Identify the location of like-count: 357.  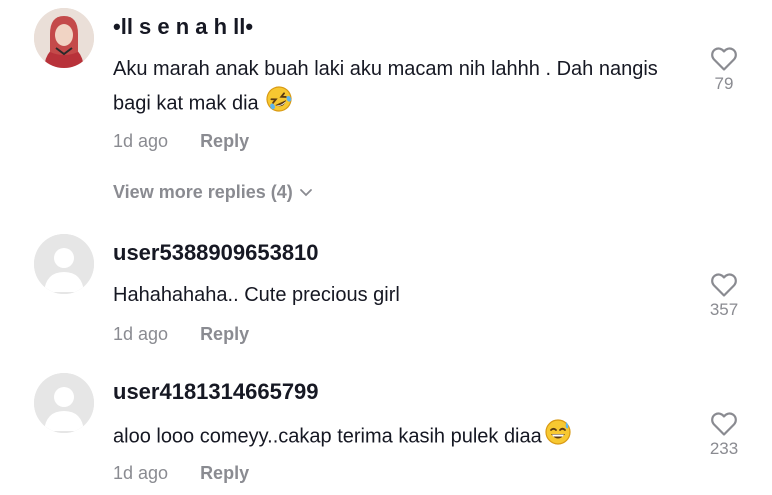
(724, 309).